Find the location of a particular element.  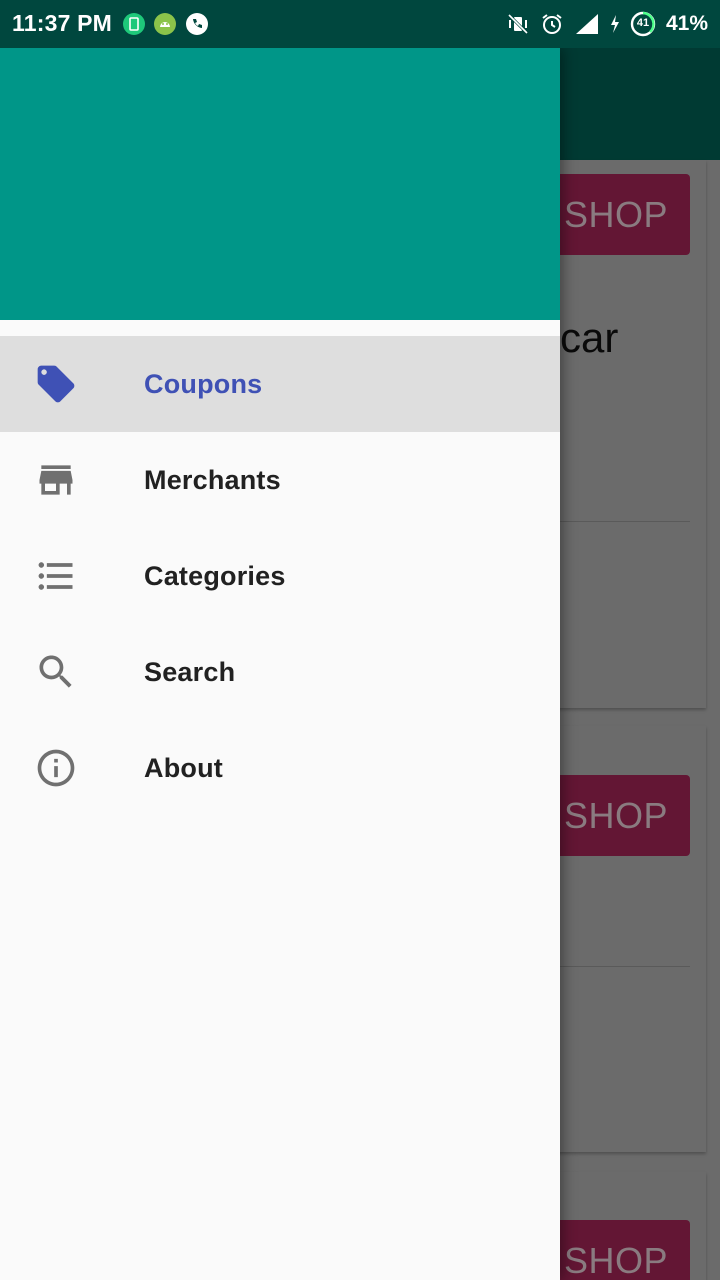

signal-icon is located at coordinates (586, 24).